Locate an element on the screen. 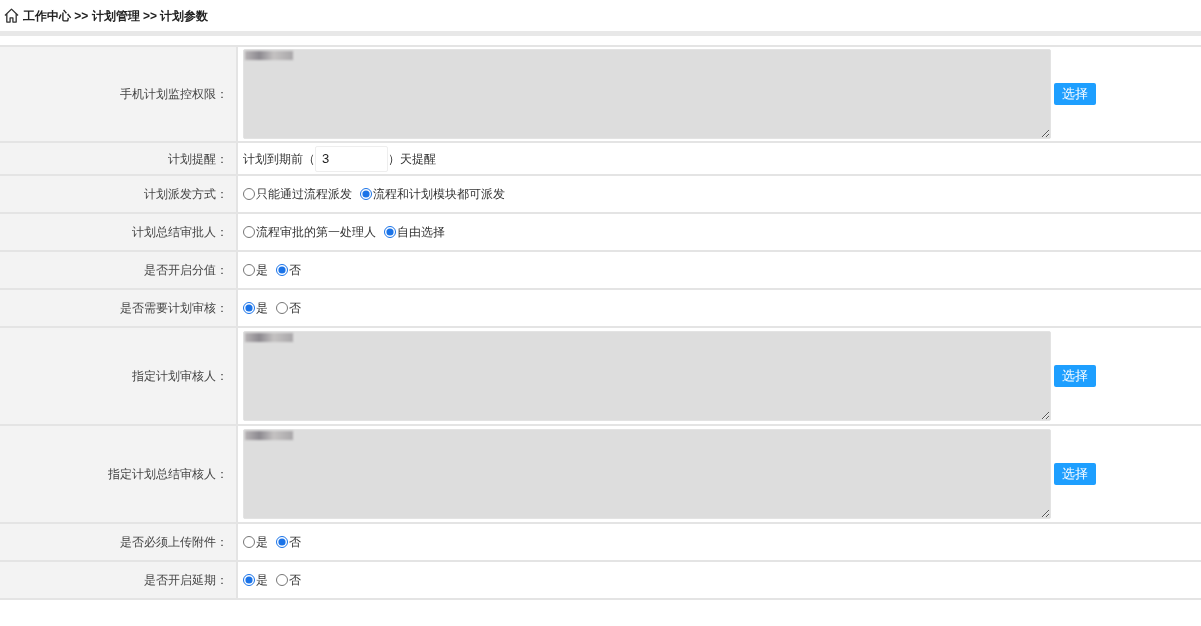 This screenshot has width=1201, height=626. field-label: 指定计划审核人： is located at coordinates (180, 376).